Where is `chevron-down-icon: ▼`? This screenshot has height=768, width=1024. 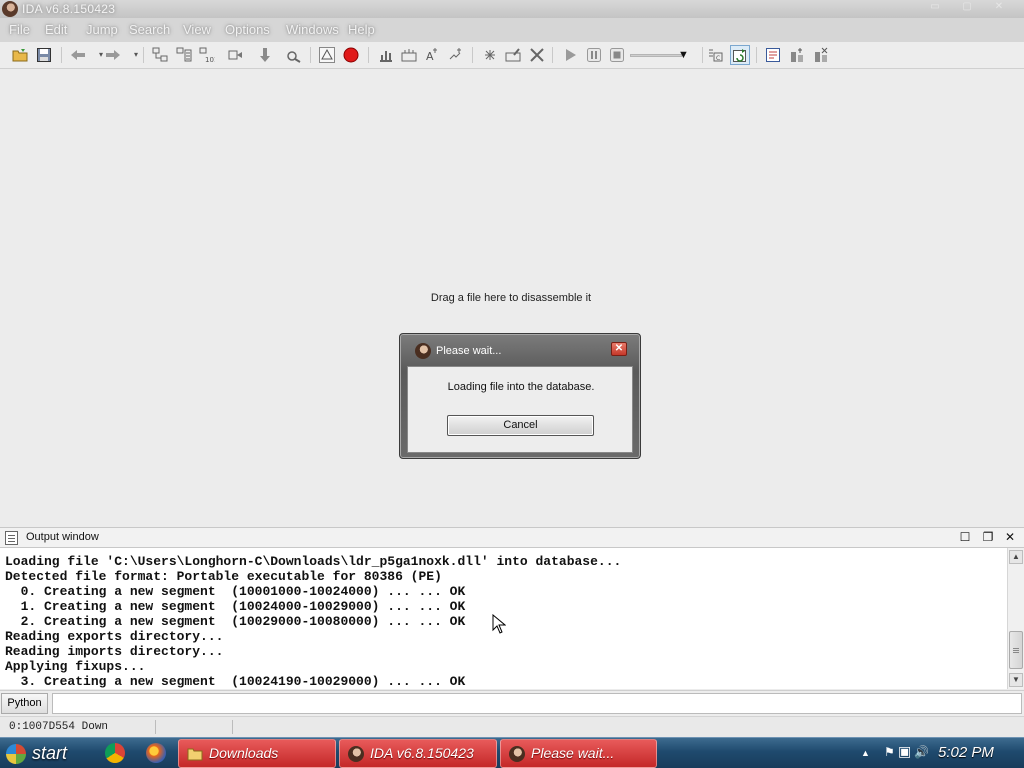 chevron-down-icon: ▼ is located at coordinates (683, 55).